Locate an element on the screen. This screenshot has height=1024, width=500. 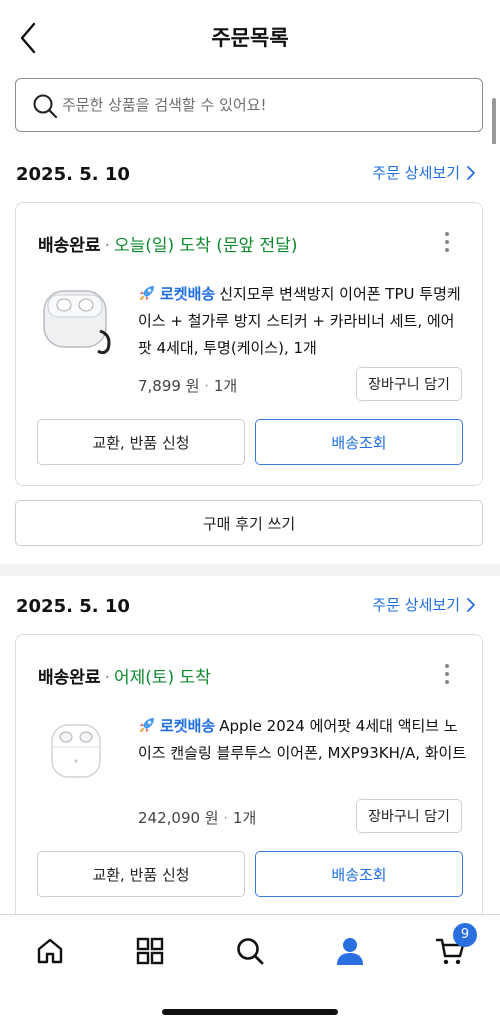
person-icon is located at coordinates (350, 951).